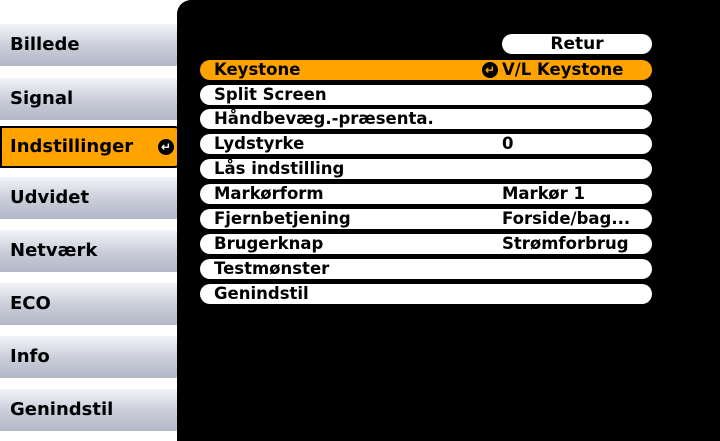 Image resolution: width=720 pixels, height=441 pixels. Describe the element at coordinates (426, 95) in the screenshot. I see `menu-item-split-screen: Split Screen` at that location.